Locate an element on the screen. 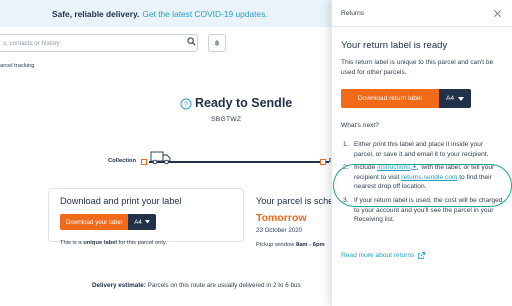 This screenshot has width=512, height=306. return-label-heading: Your return label is ready is located at coordinates (394, 45).